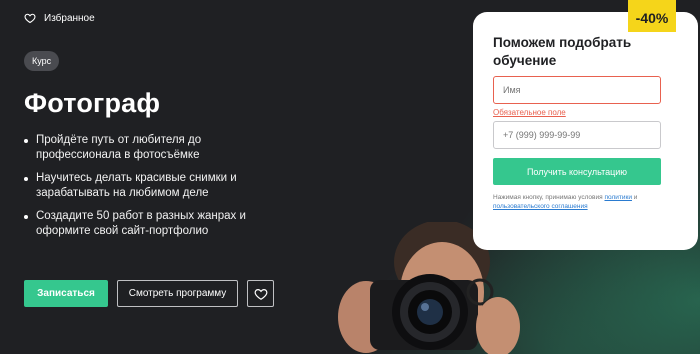 This screenshot has width=700, height=354. I want to click on form-title: Поможем подобрать обучение, so click(562, 51).